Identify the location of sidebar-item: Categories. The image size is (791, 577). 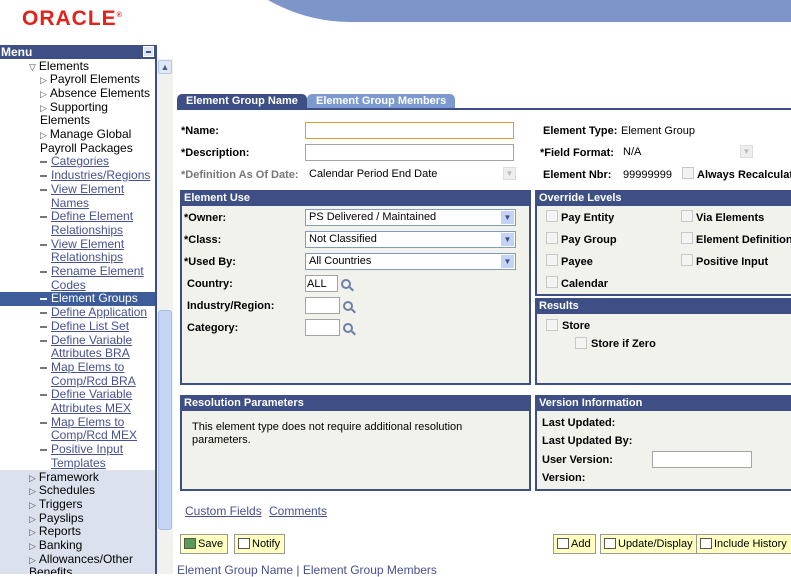
(77, 162).